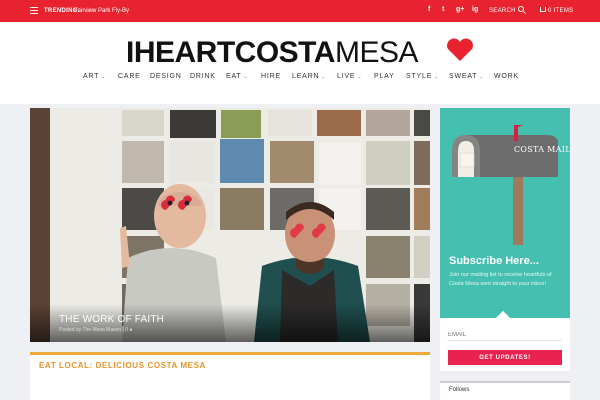 Image resolution: width=600 pixels, height=400 pixels. What do you see at coordinates (285, 52) in the screenshot?
I see `logo-part-costa: COSTA` at bounding box center [285, 52].